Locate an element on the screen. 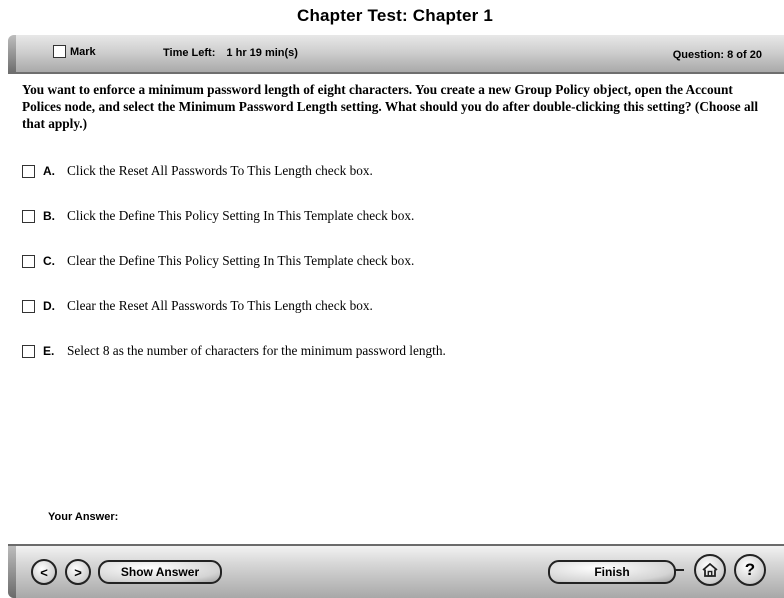 The height and width of the screenshot is (598, 784). test-title: Chapter Test: Chapter 1 is located at coordinates (395, 15).